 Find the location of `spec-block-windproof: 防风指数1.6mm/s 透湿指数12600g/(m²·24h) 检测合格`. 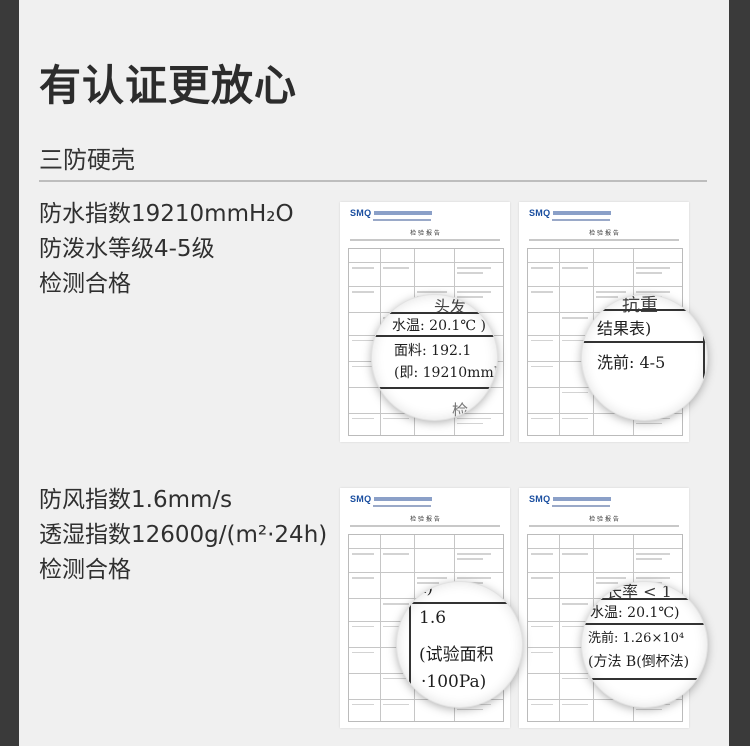

spec-block-windproof: 防风指数1.6mm/s 透湿指数12600g/(m²·24h) 检测合格 is located at coordinates (183, 535).